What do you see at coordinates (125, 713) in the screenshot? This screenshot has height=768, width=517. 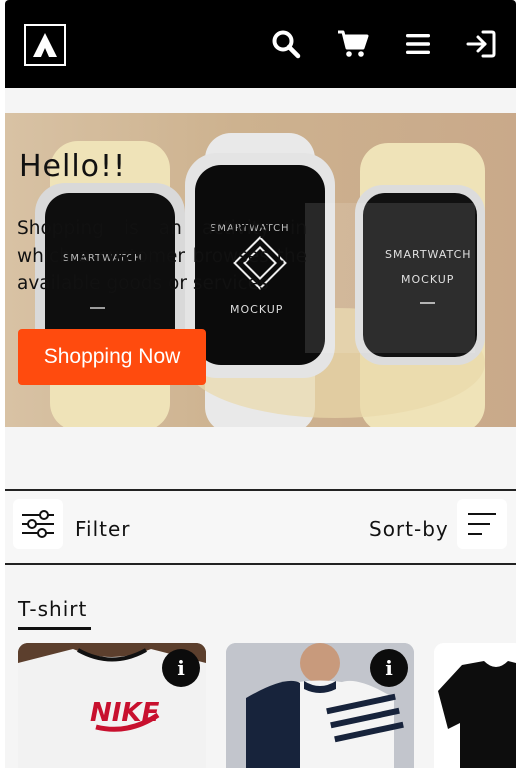 I see `nike-brand-text: NIKE` at bounding box center [125, 713].